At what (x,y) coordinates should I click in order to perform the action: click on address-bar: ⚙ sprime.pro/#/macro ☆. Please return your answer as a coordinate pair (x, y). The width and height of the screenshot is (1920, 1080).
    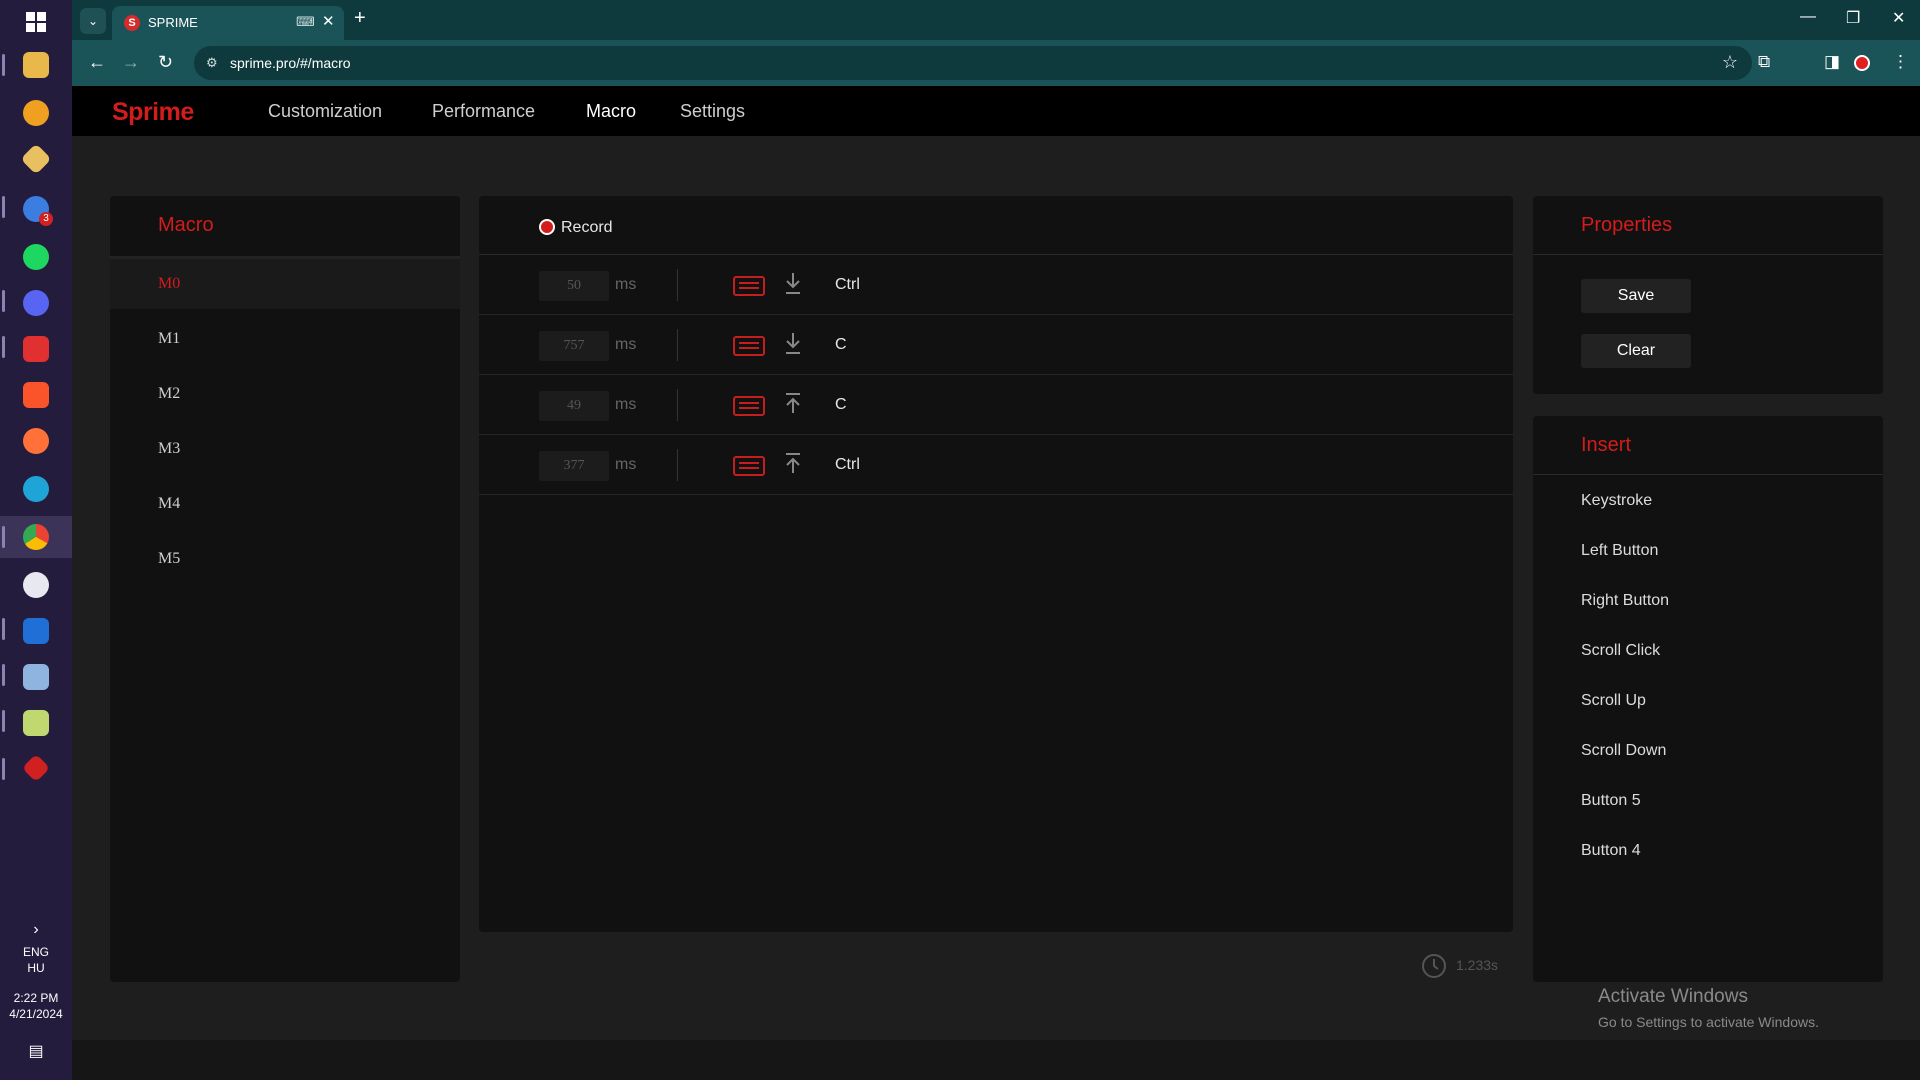
    Looking at the image, I should click on (973, 63).